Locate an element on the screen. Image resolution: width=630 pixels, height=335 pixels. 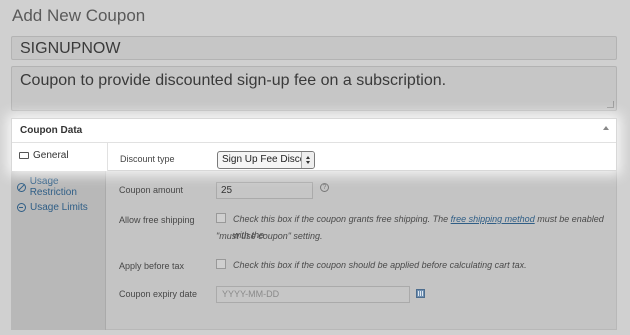
page-title: Add New Coupon is located at coordinates (79, 15).